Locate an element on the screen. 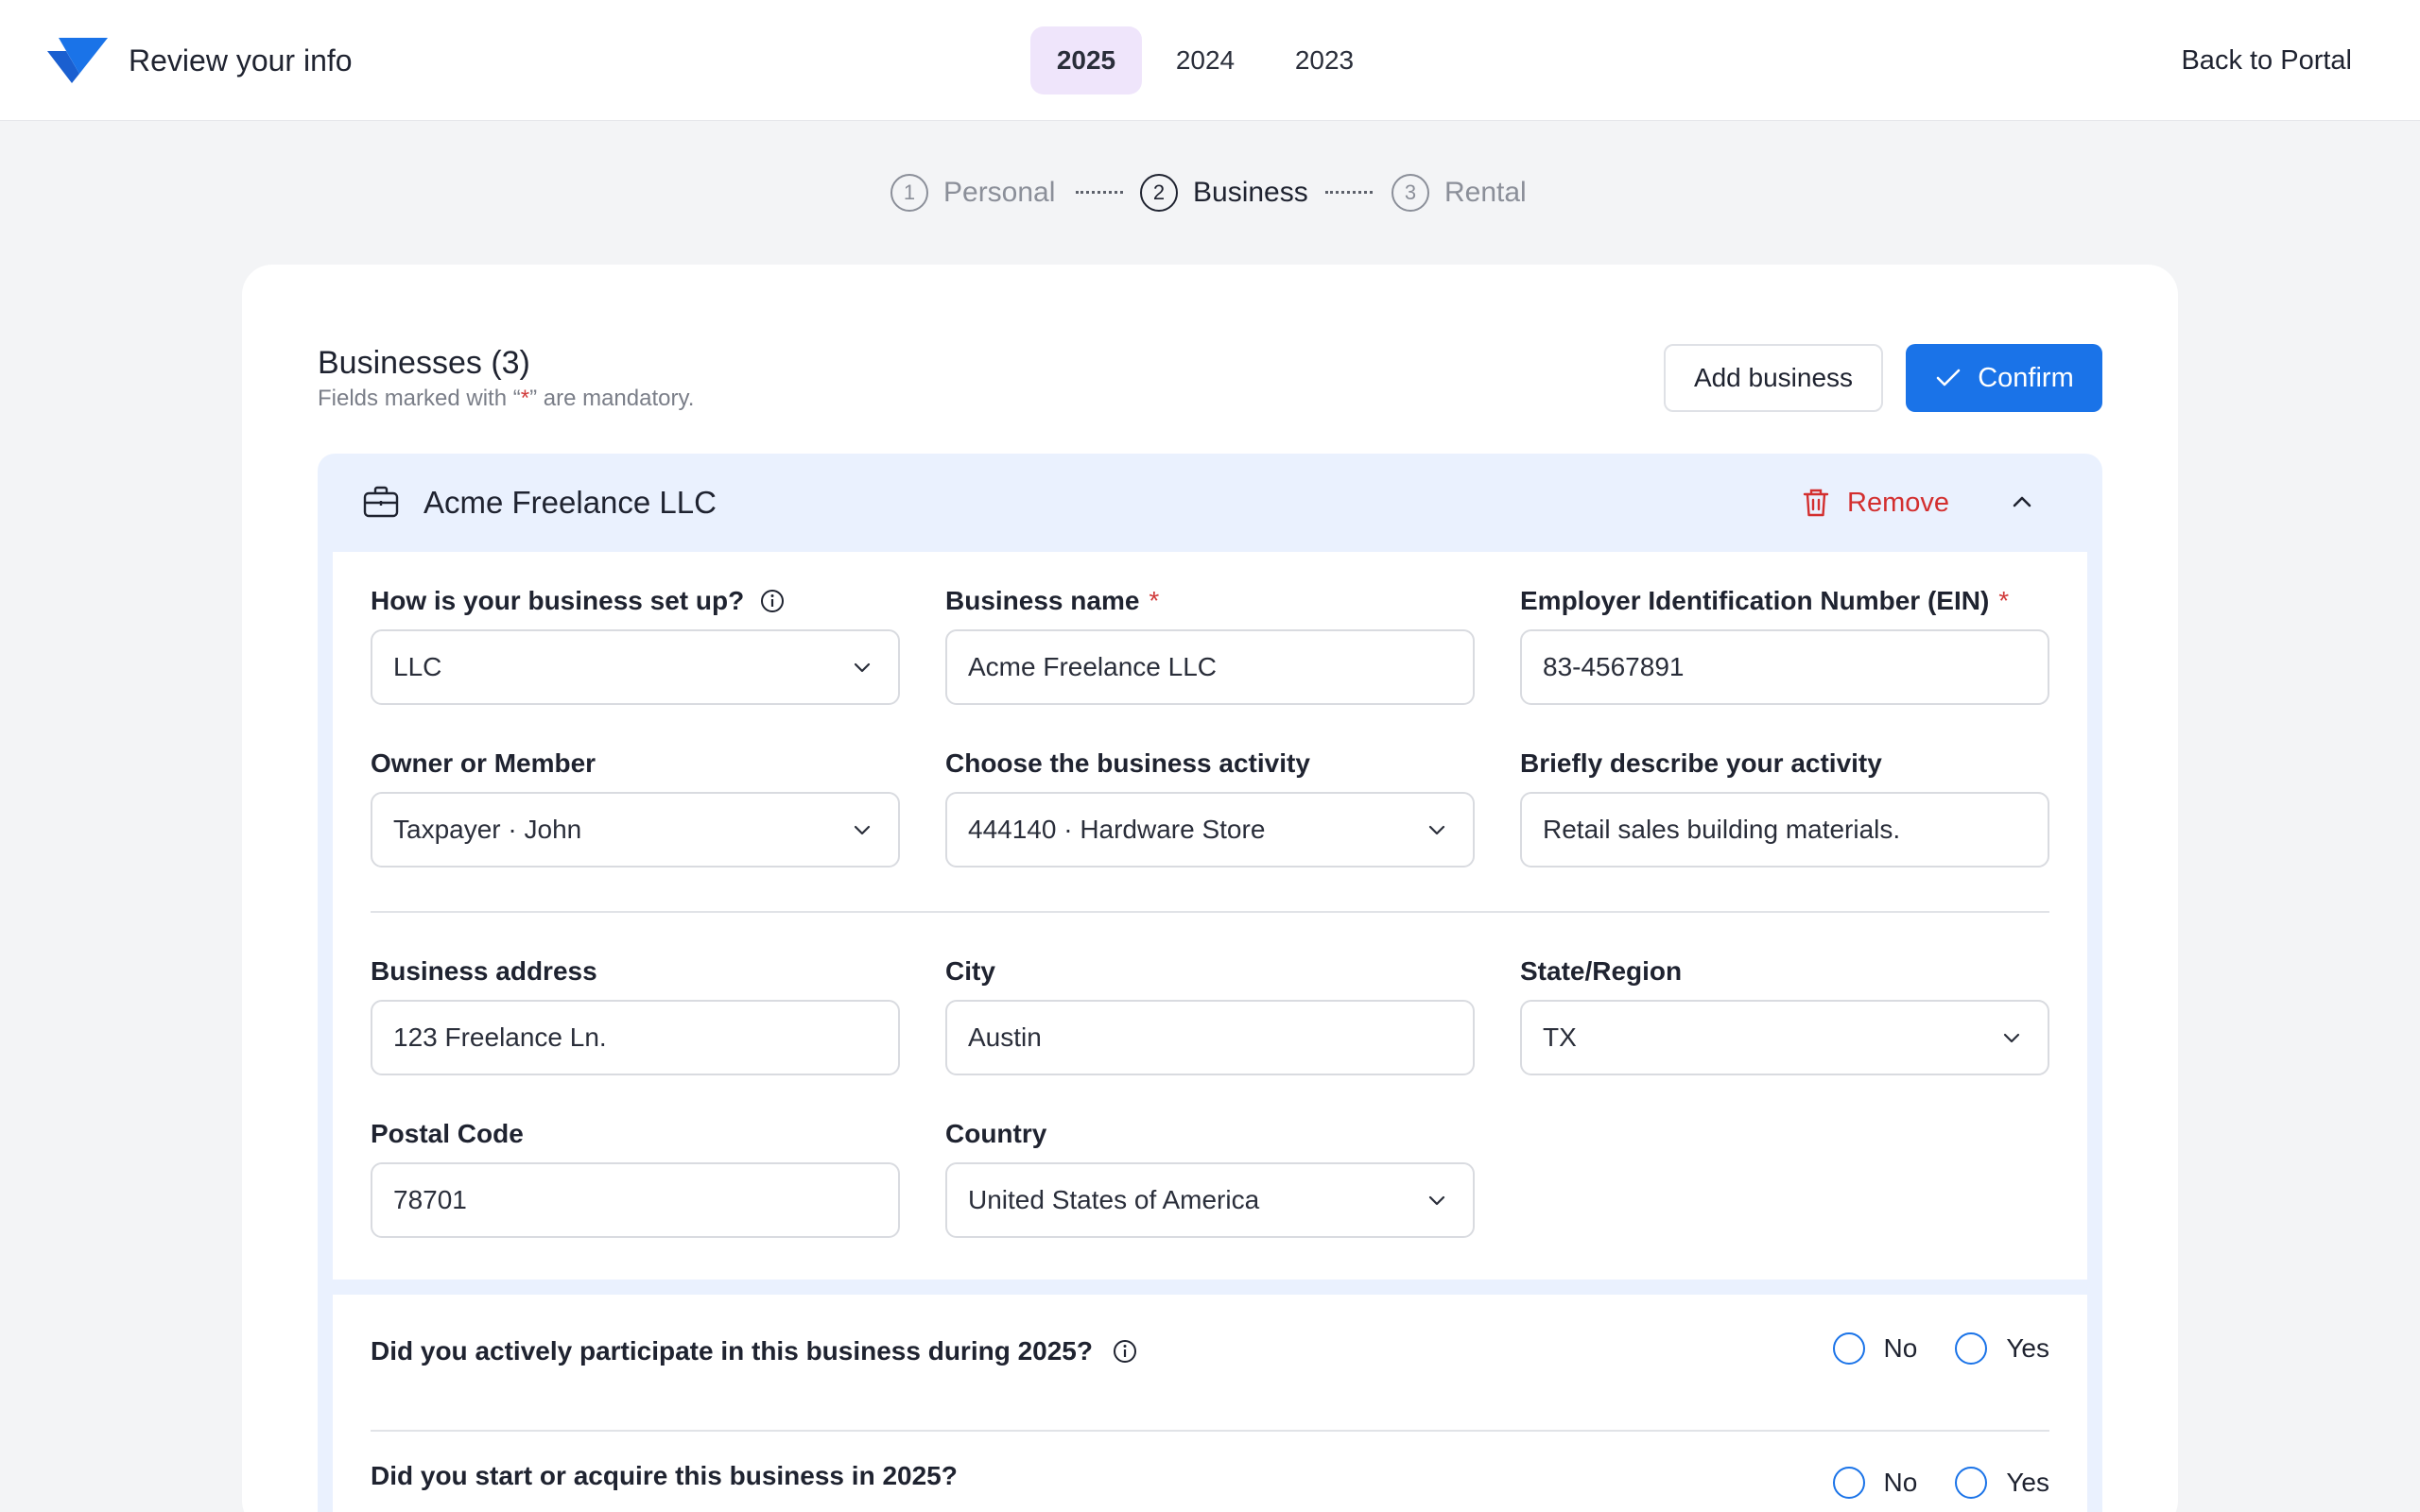 This screenshot has height=1512, width=2420. business-name-value: Acme Freelance LLC is located at coordinates (1093, 666).